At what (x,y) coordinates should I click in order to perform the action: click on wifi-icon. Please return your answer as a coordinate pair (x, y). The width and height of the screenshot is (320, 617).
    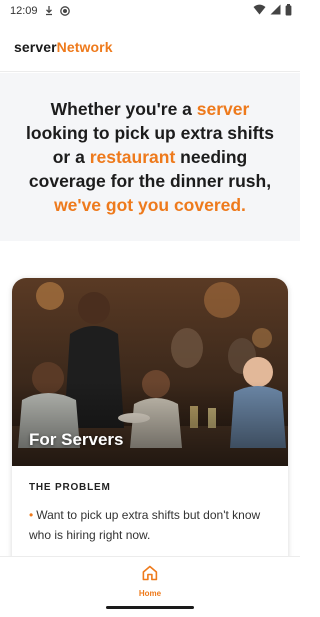
    Looking at the image, I should click on (259, 11).